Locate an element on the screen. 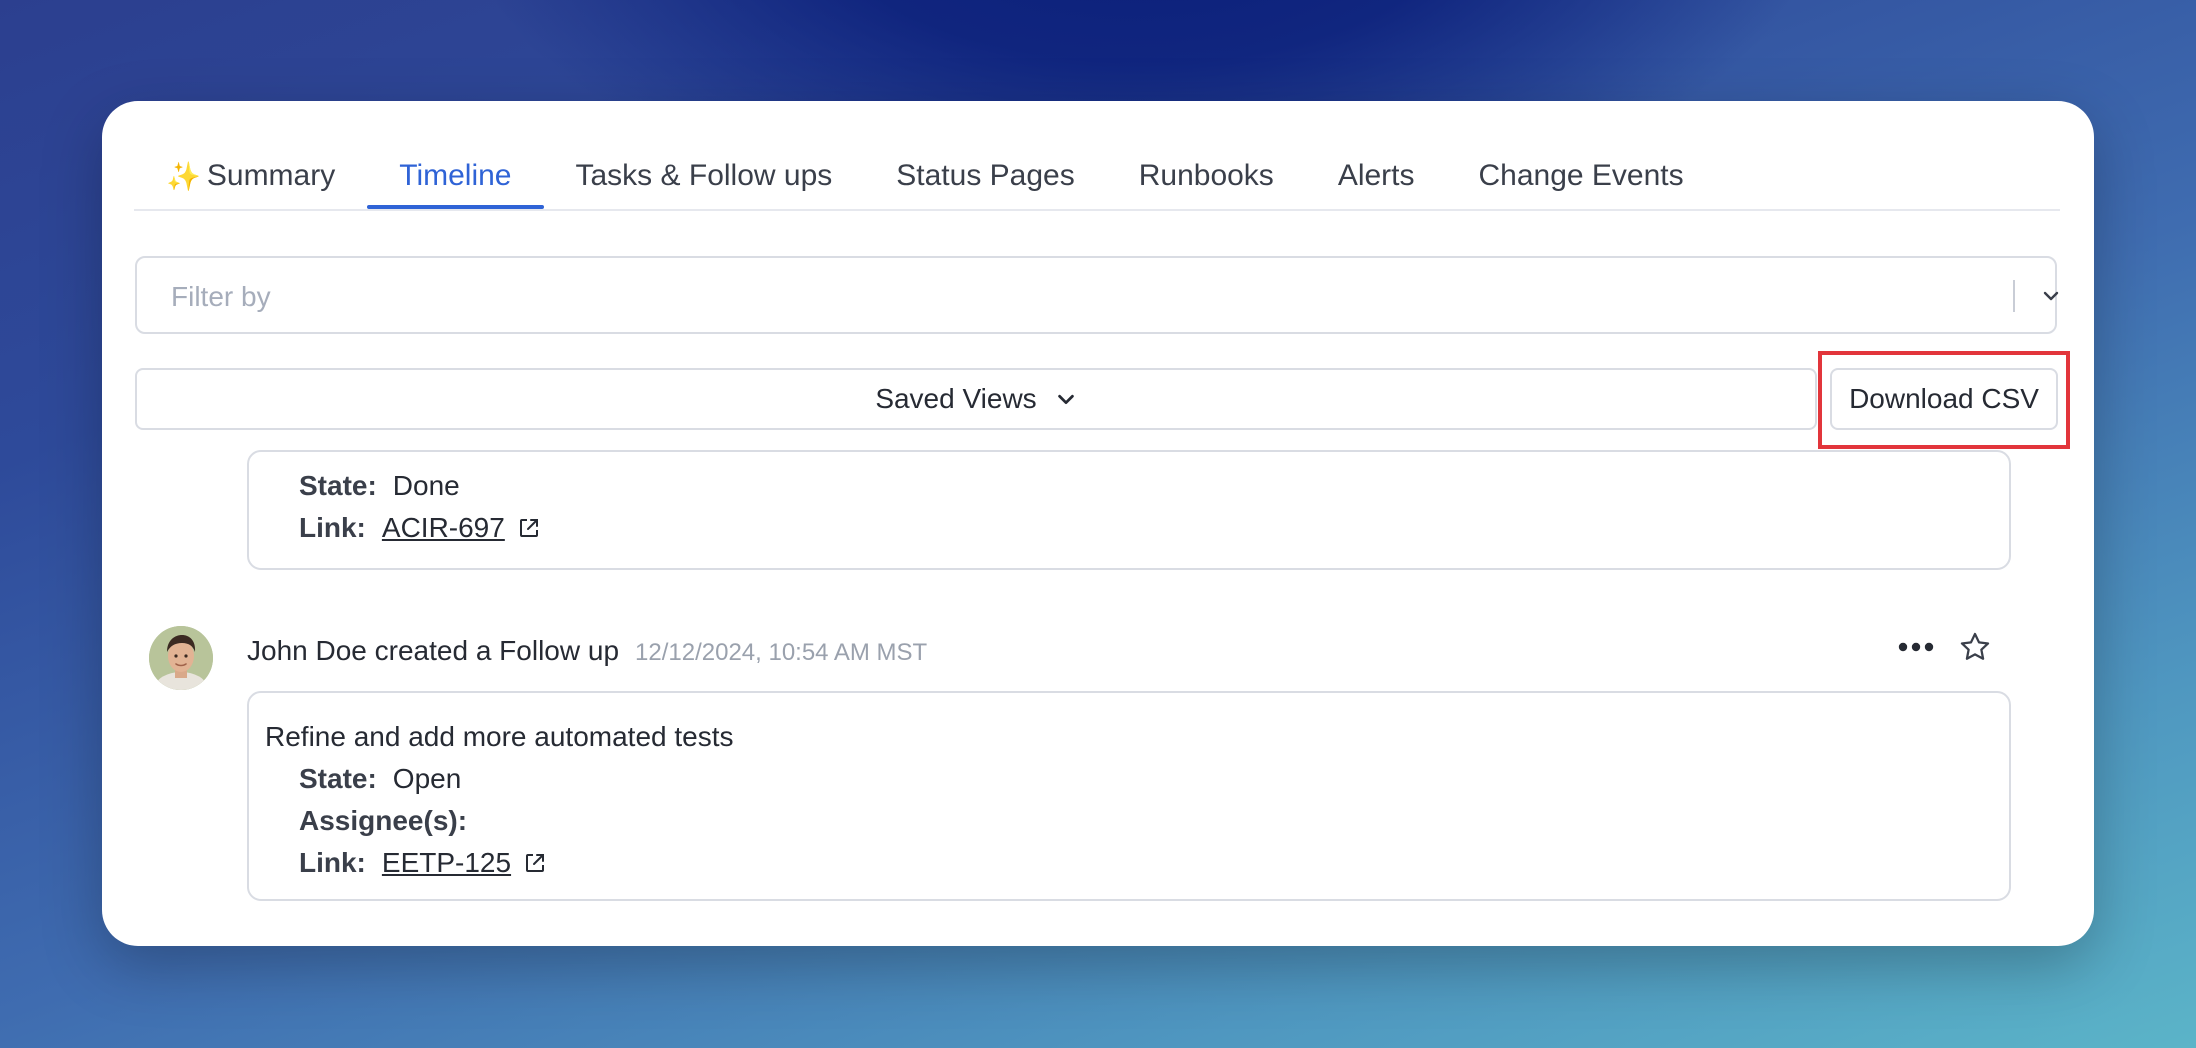 Image resolution: width=2196 pixels, height=1048 pixels. tab-summary: ✨ Summary is located at coordinates (250, 176).